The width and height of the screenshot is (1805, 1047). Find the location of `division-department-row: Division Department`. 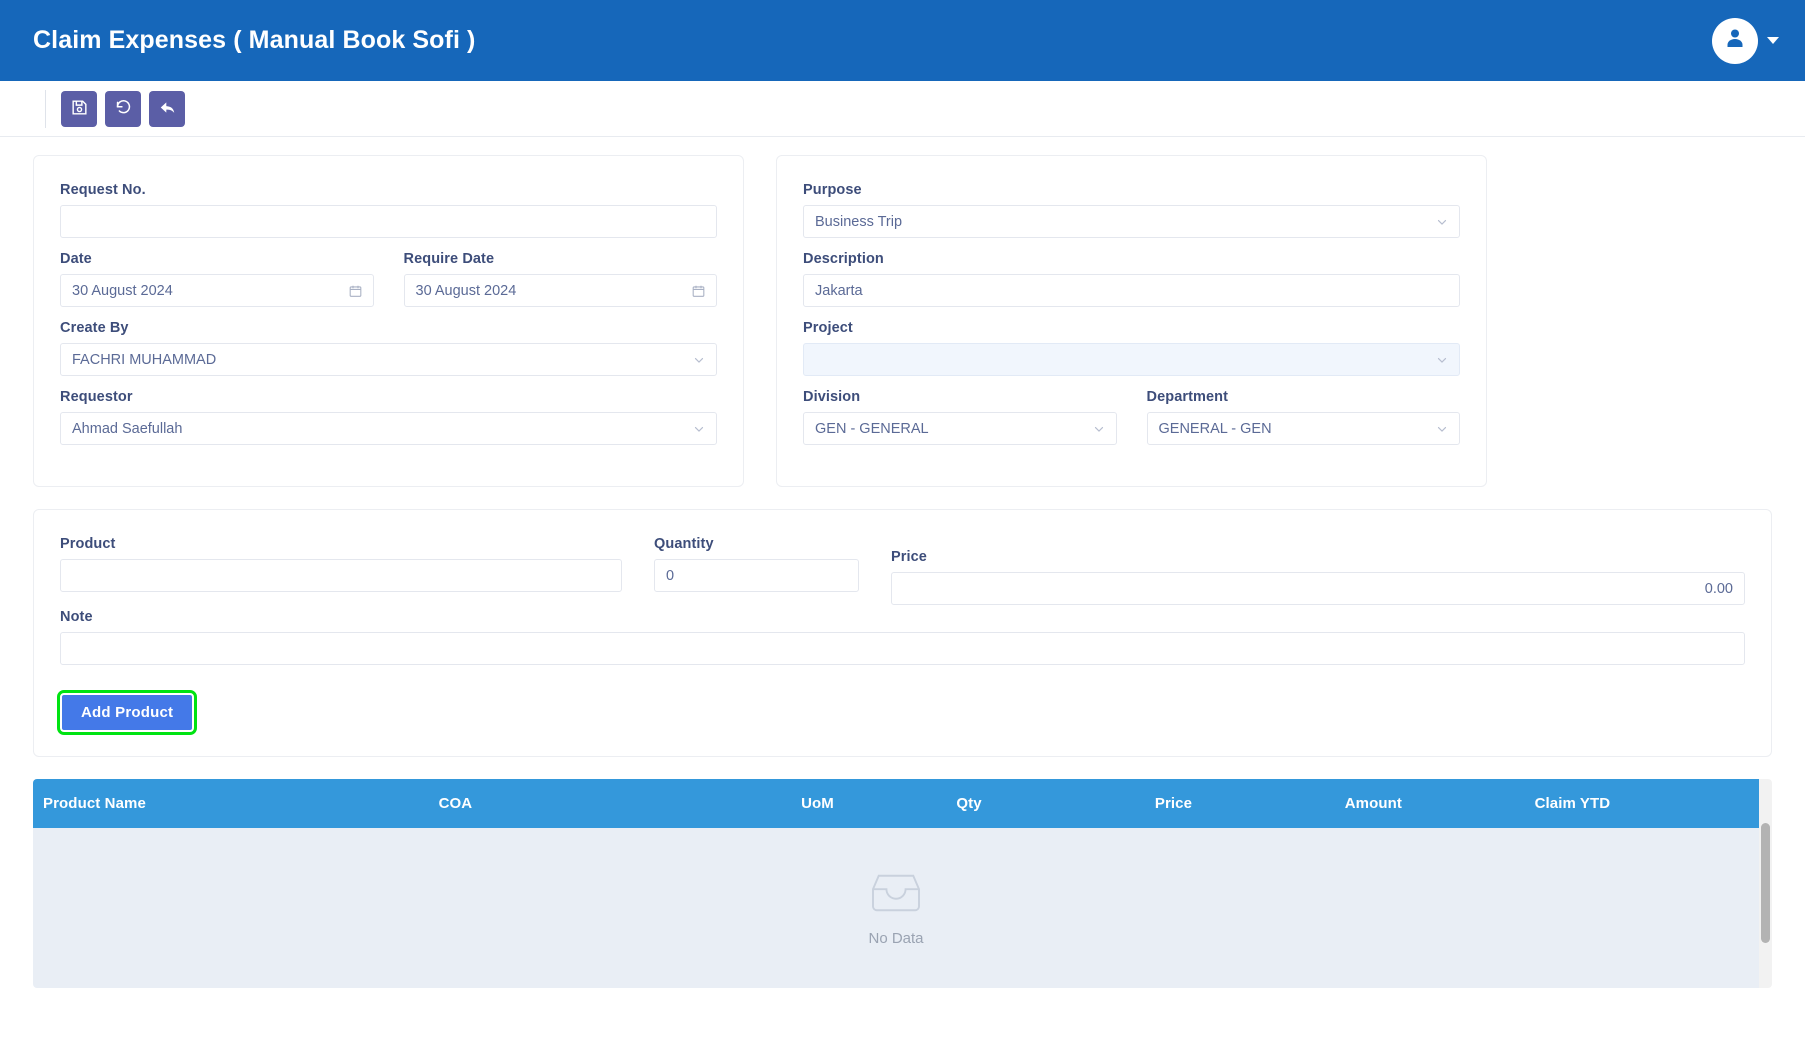

division-department-row: Division Department is located at coordinates (1131, 423).